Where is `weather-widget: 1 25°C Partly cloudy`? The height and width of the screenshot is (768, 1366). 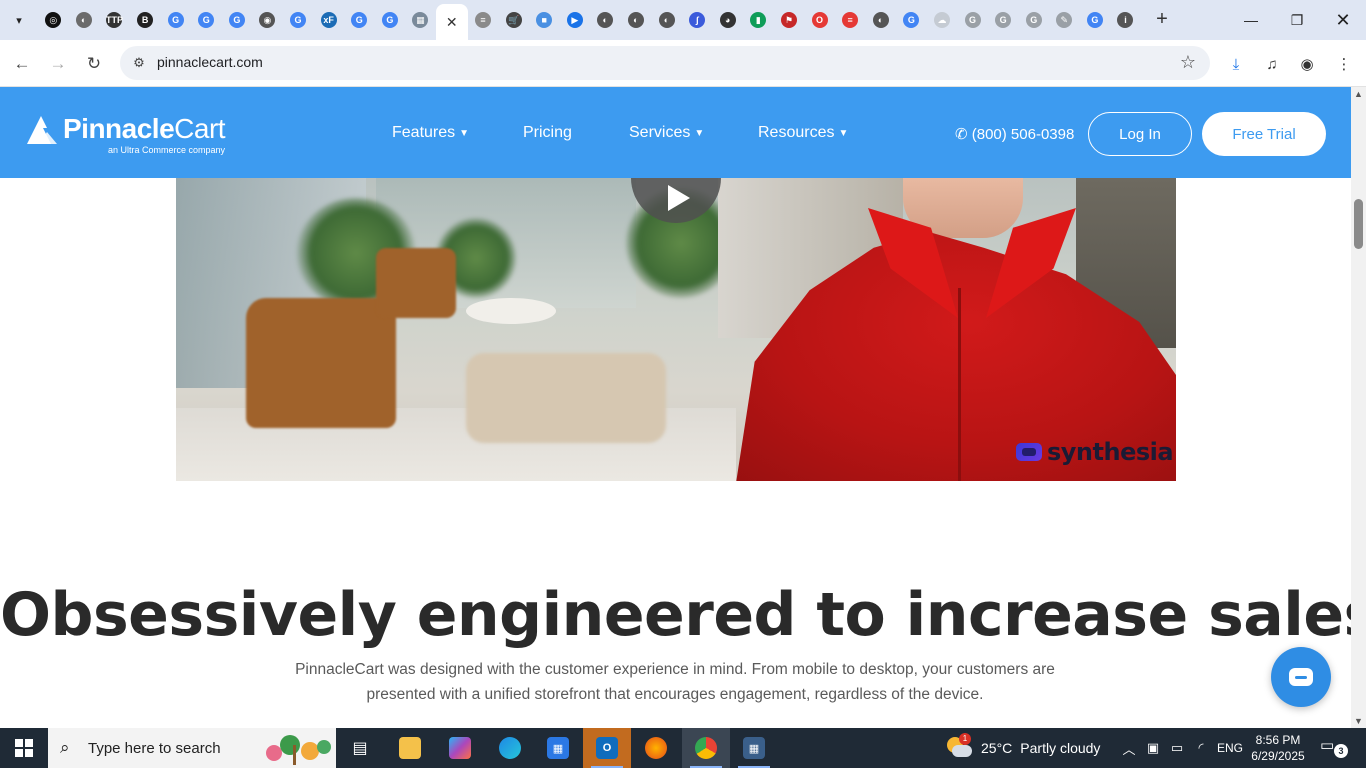 weather-widget: 1 25°C Partly cloudy is located at coordinates (1023, 748).